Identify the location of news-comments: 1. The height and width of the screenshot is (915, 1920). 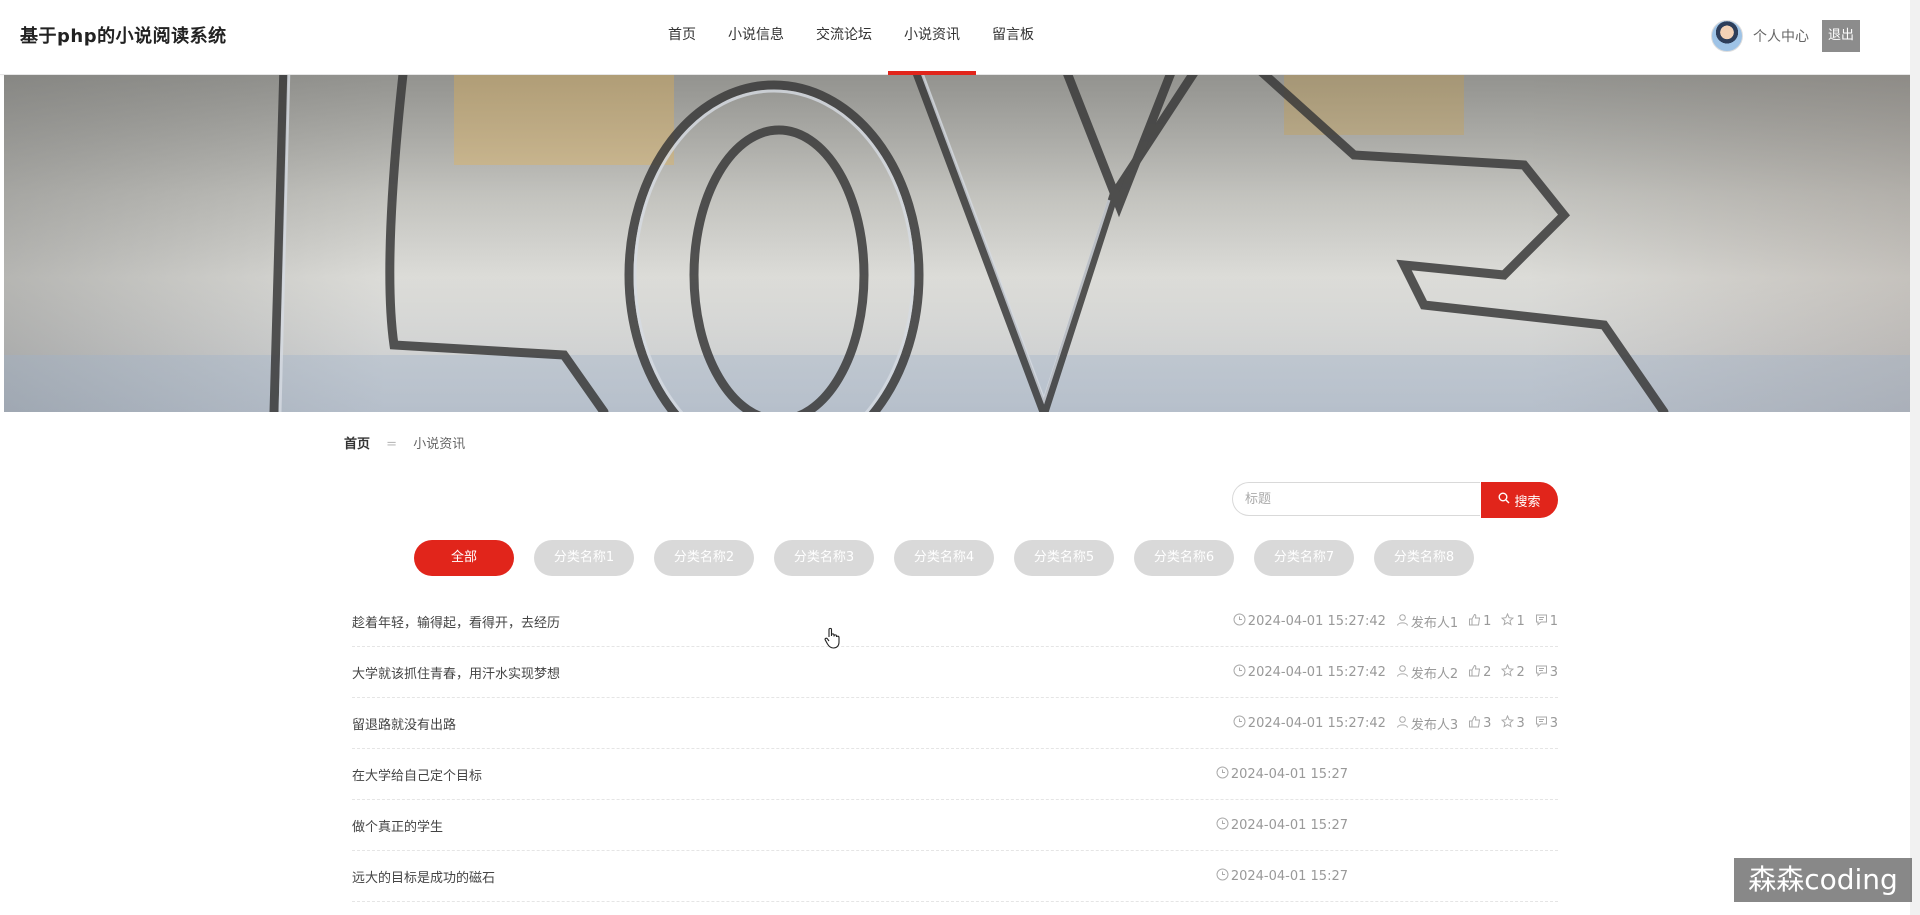
(1553, 621).